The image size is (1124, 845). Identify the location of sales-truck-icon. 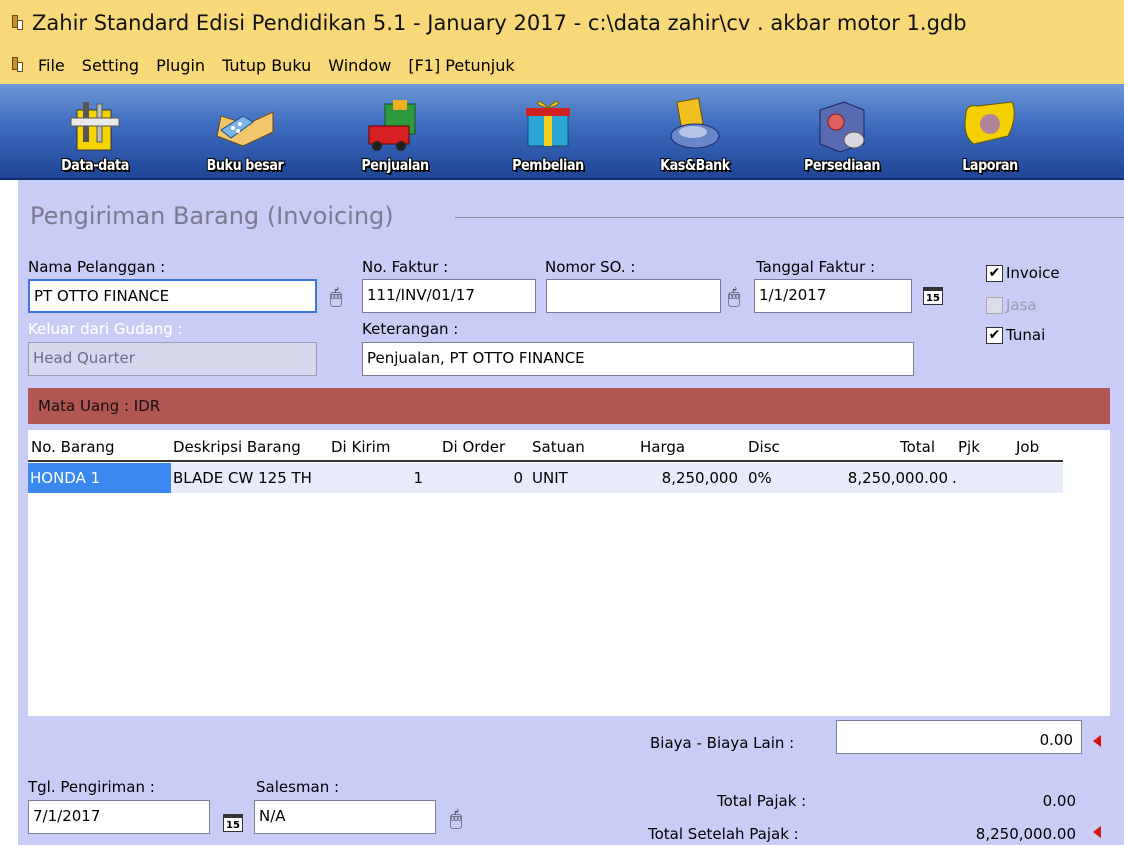
(392, 125).